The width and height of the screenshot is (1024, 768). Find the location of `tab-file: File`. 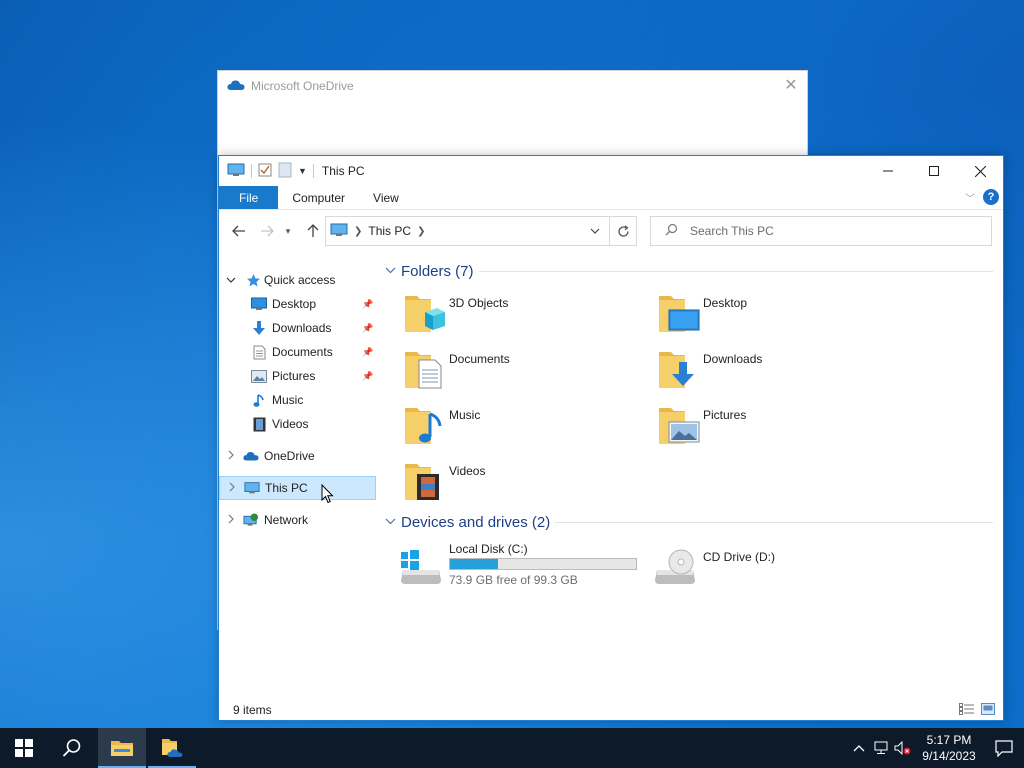

tab-file: File is located at coordinates (249, 197).